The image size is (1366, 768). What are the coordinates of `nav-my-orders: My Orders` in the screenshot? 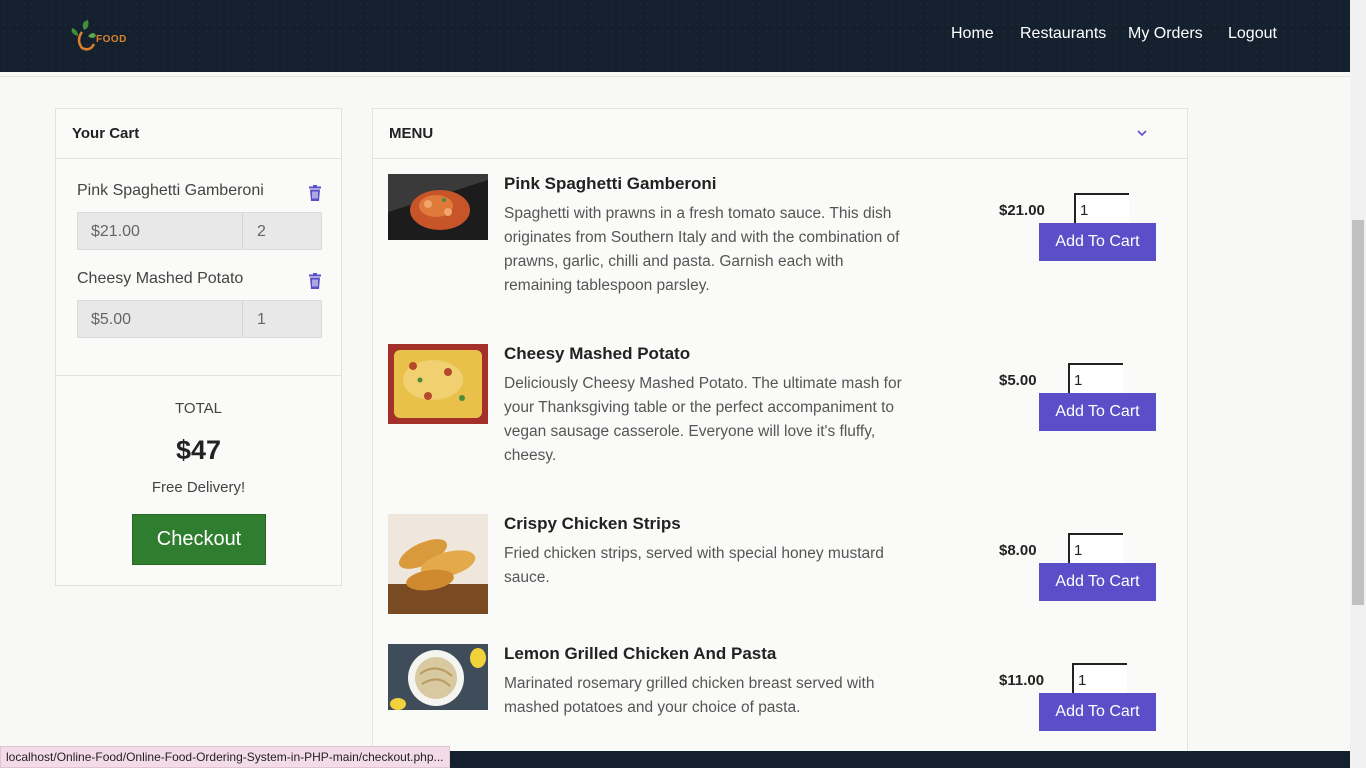 It's located at (1165, 34).